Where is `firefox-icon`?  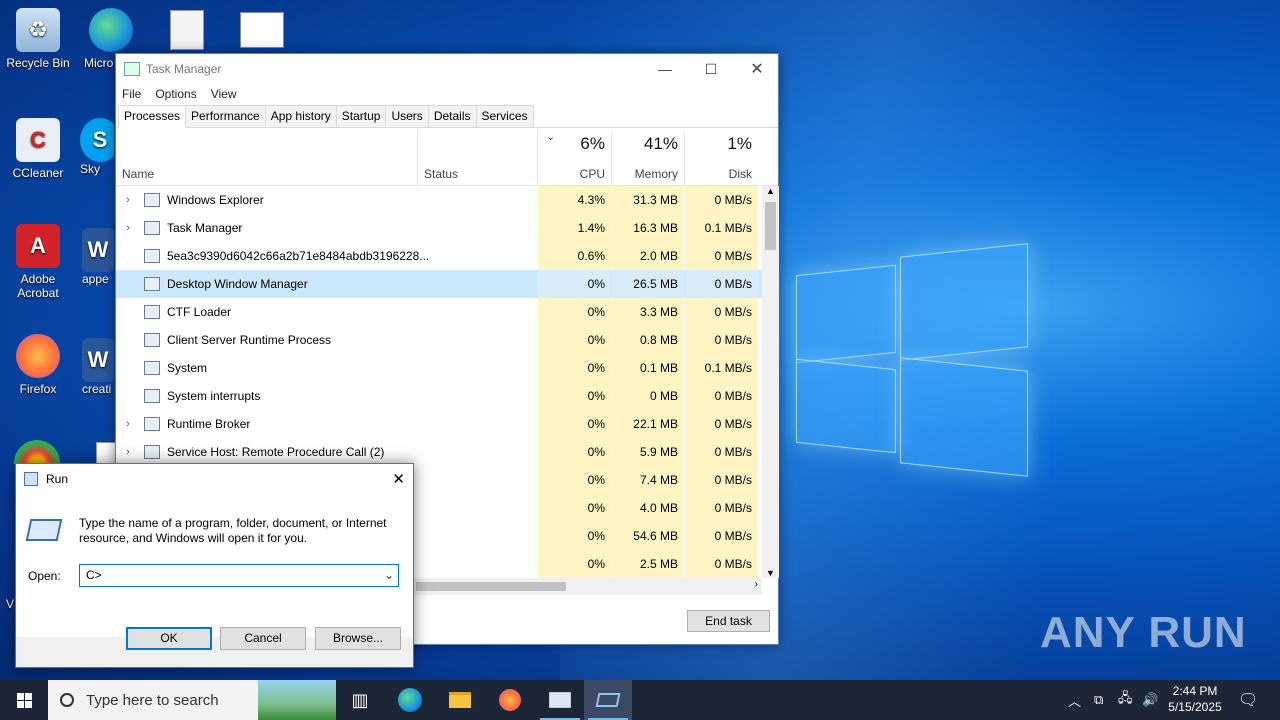 firefox-icon is located at coordinates (38, 356).